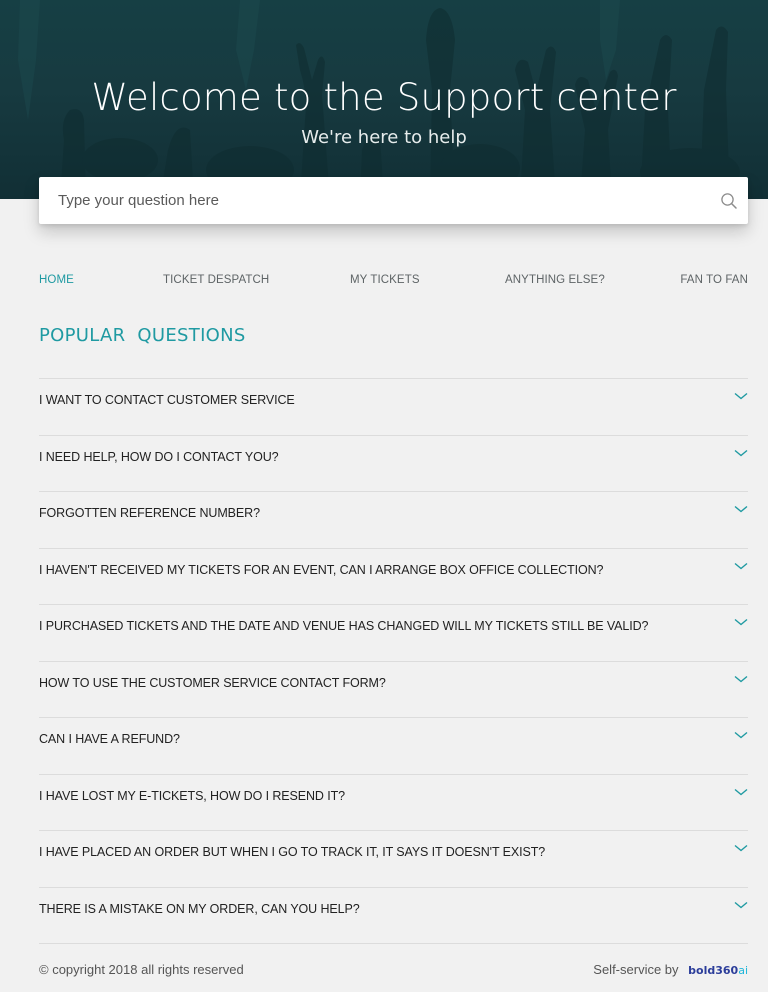  What do you see at coordinates (385, 280) in the screenshot?
I see `nav-item-my-tickets: MY TICKETS` at bounding box center [385, 280].